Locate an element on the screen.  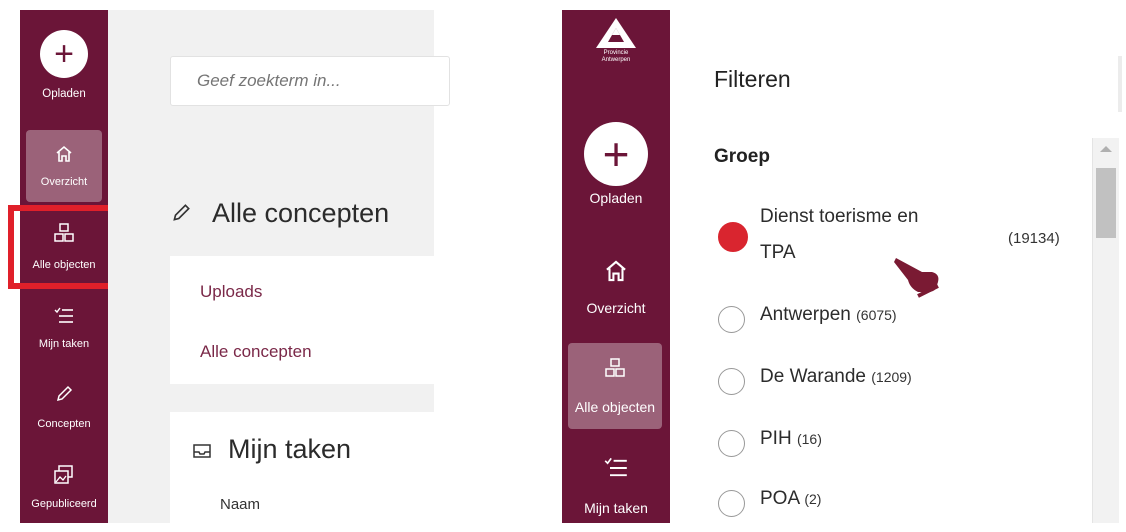
option-label: POA (2) is located at coordinates (790, 499).